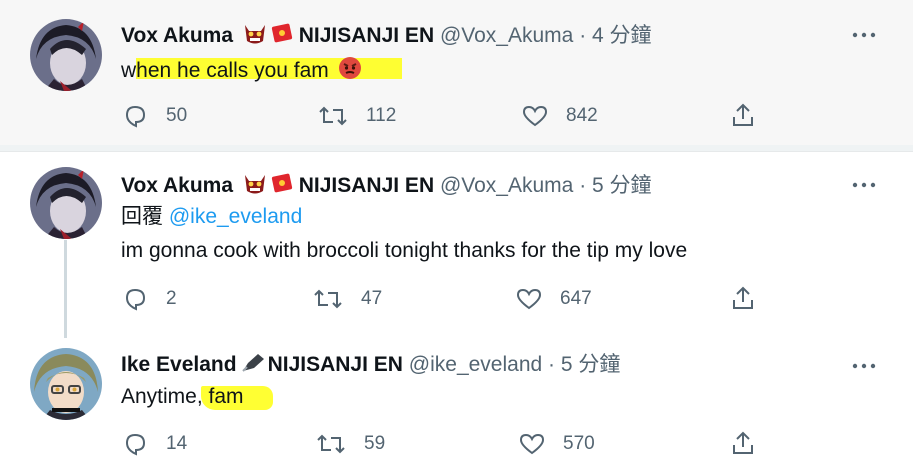 Image resolution: width=913 pixels, height=465 pixels. Describe the element at coordinates (177, 115) in the screenshot. I see `reply-count: 50` at that location.